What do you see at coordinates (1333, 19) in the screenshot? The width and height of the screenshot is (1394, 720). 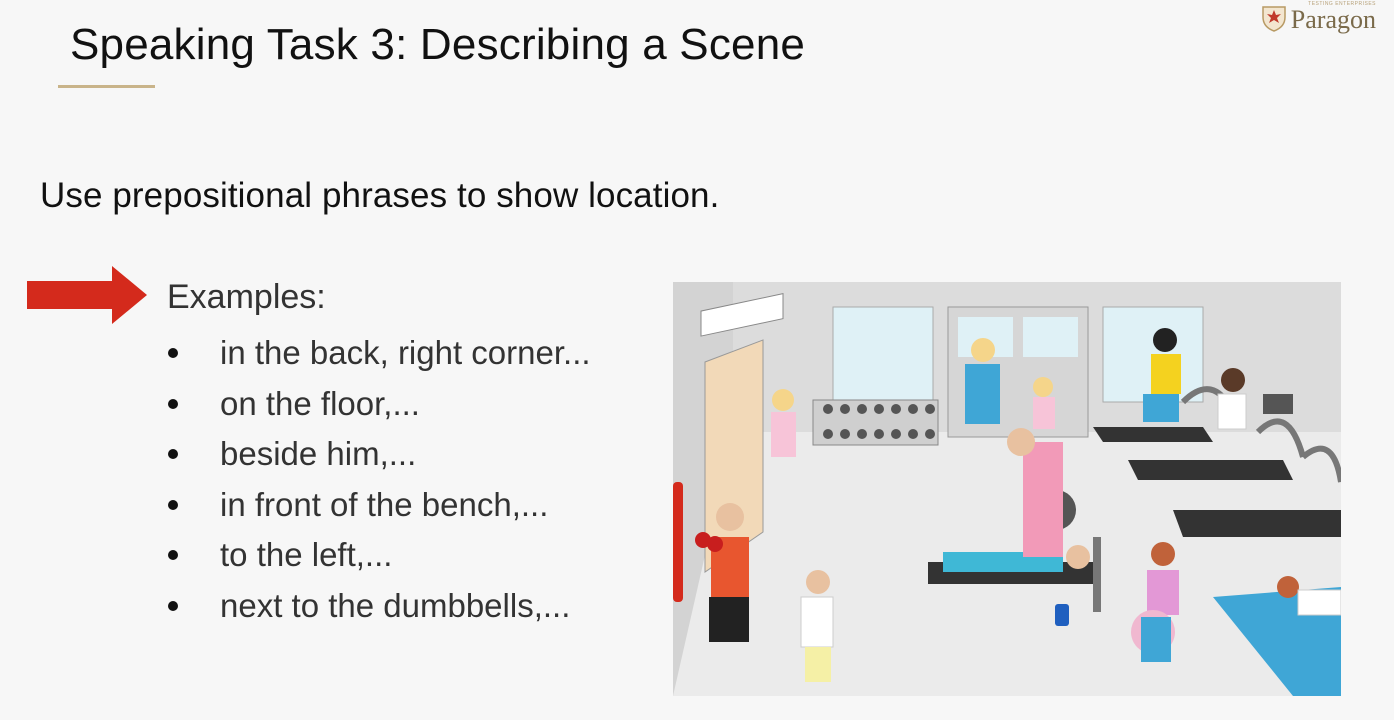 I see `logo-text: Paragon` at bounding box center [1333, 19].